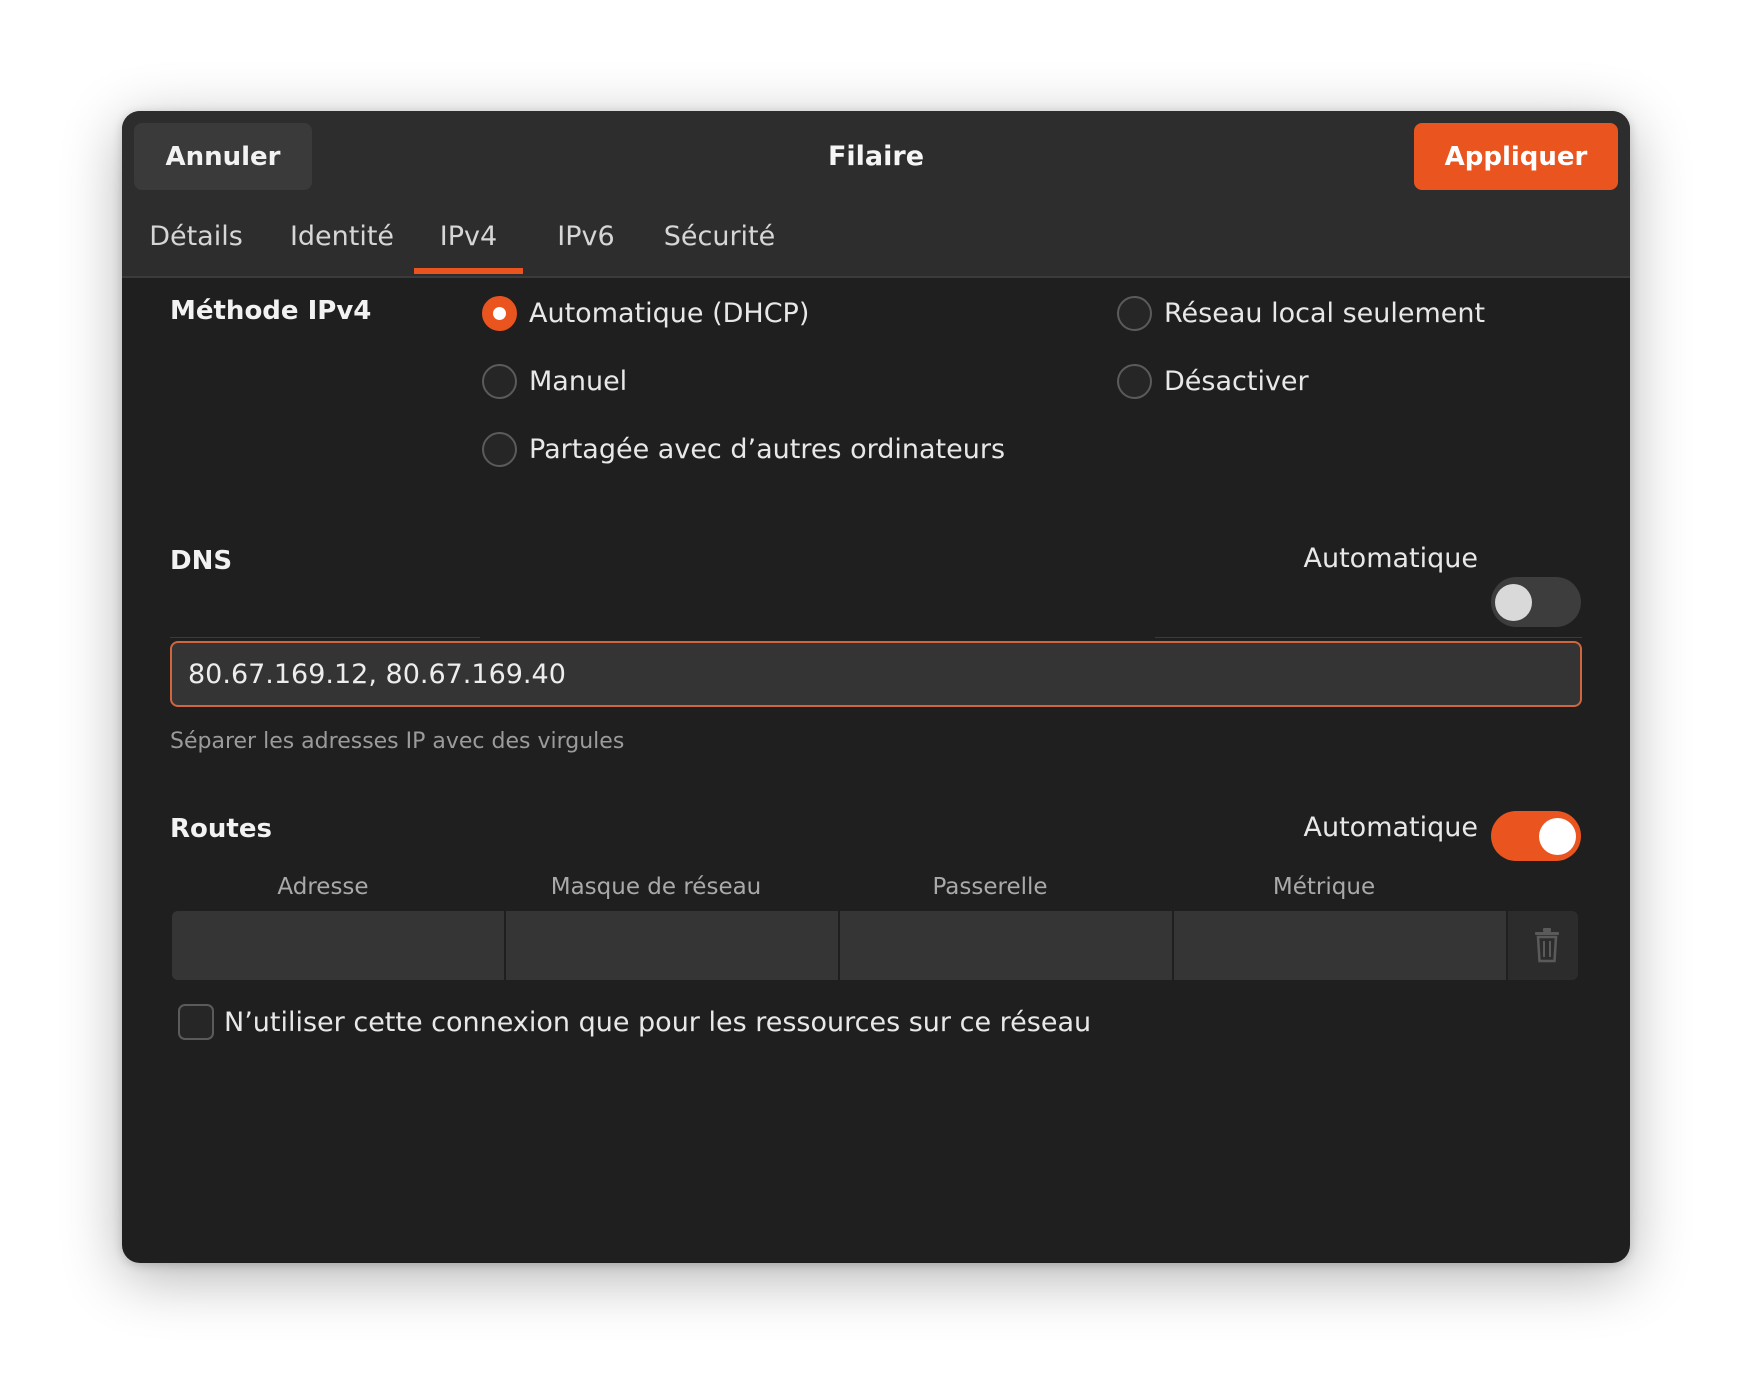 Image resolution: width=1752 pixels, height=1398 pixels. What do you see at coordinates (876, 277) in the screenshot?
I see `header-separator` at bounding box center [876, 277].